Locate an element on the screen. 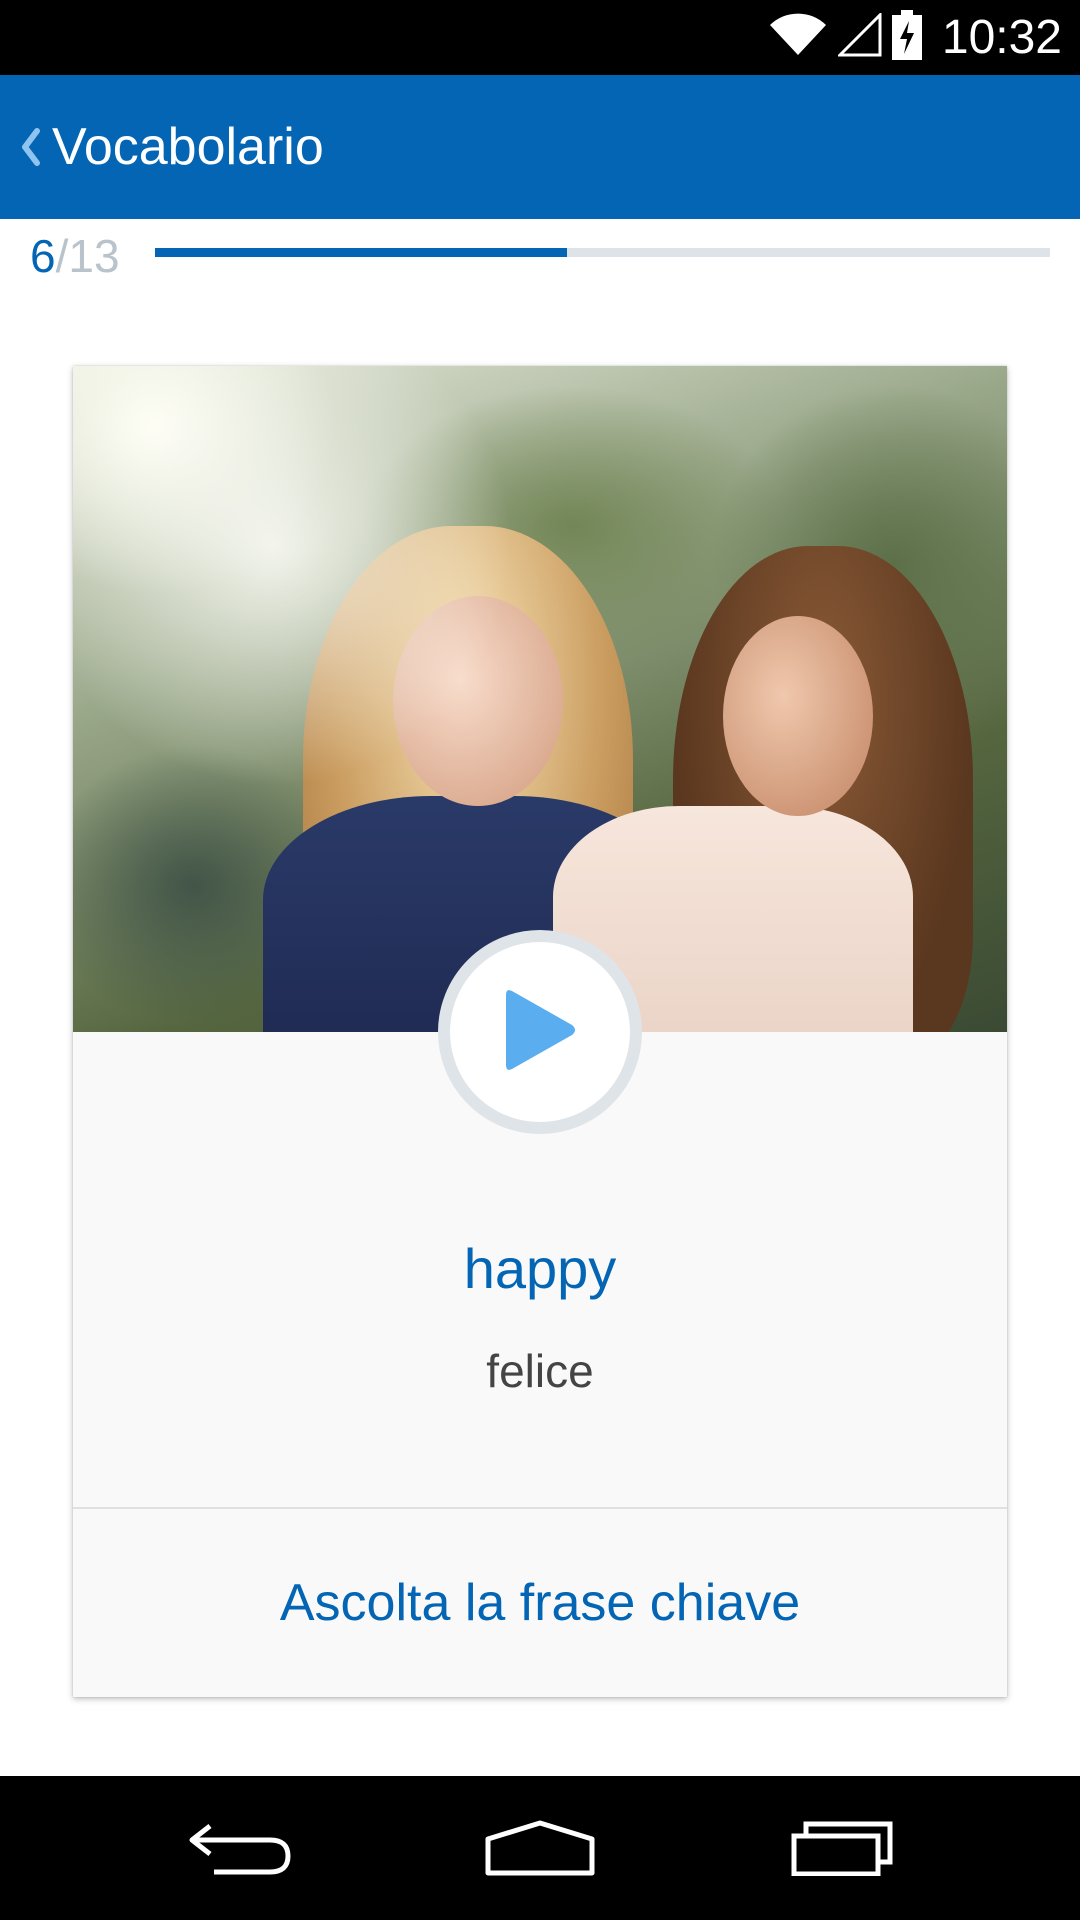 The image size is (1080, 1920). progress-row: 6/13 is located at coordinates (540, 254).